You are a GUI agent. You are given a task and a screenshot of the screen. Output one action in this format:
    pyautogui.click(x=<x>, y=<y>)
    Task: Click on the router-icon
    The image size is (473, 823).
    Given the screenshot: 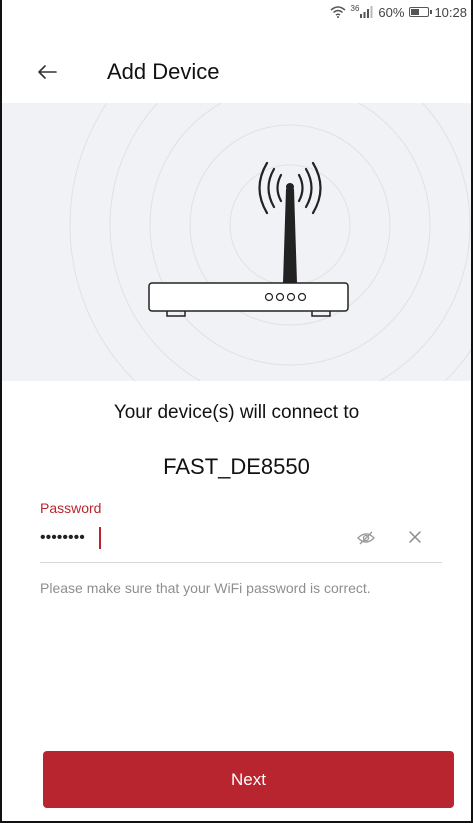 What is the action you would take?
    pyautogui.click(x=248, y=297)
    